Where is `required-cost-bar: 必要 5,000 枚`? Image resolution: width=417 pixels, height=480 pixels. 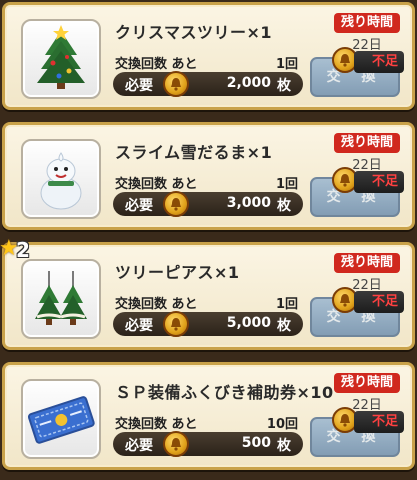 required-cost-bar: 必要 5,000 枚 is located at coordinates (208, 324).